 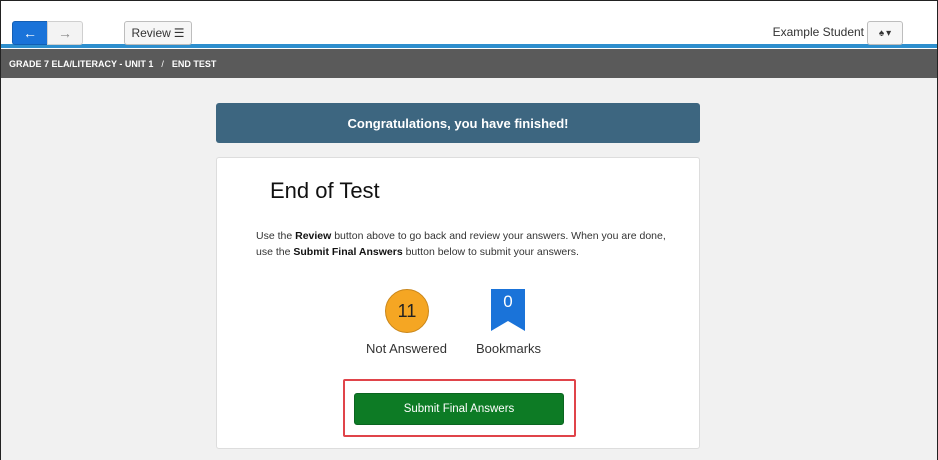 I want to click on not-answered-label: Not Answered, so click(x=406, y=348).